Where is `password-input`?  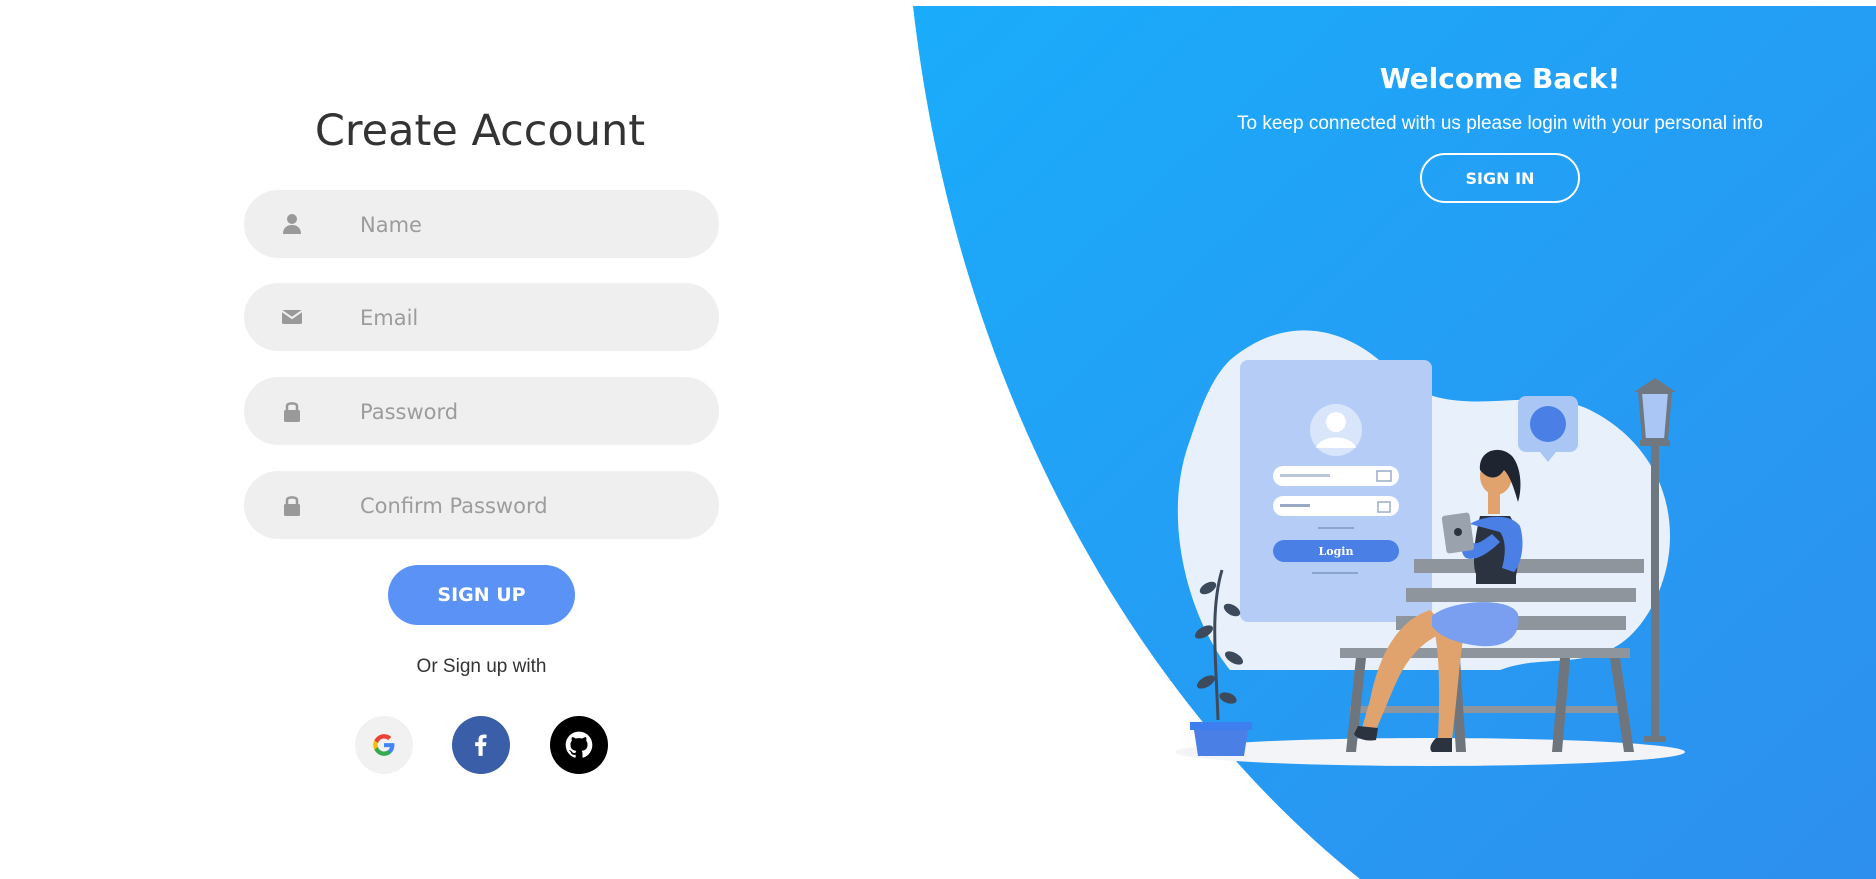 password-input is located at coordinates (525, 412).